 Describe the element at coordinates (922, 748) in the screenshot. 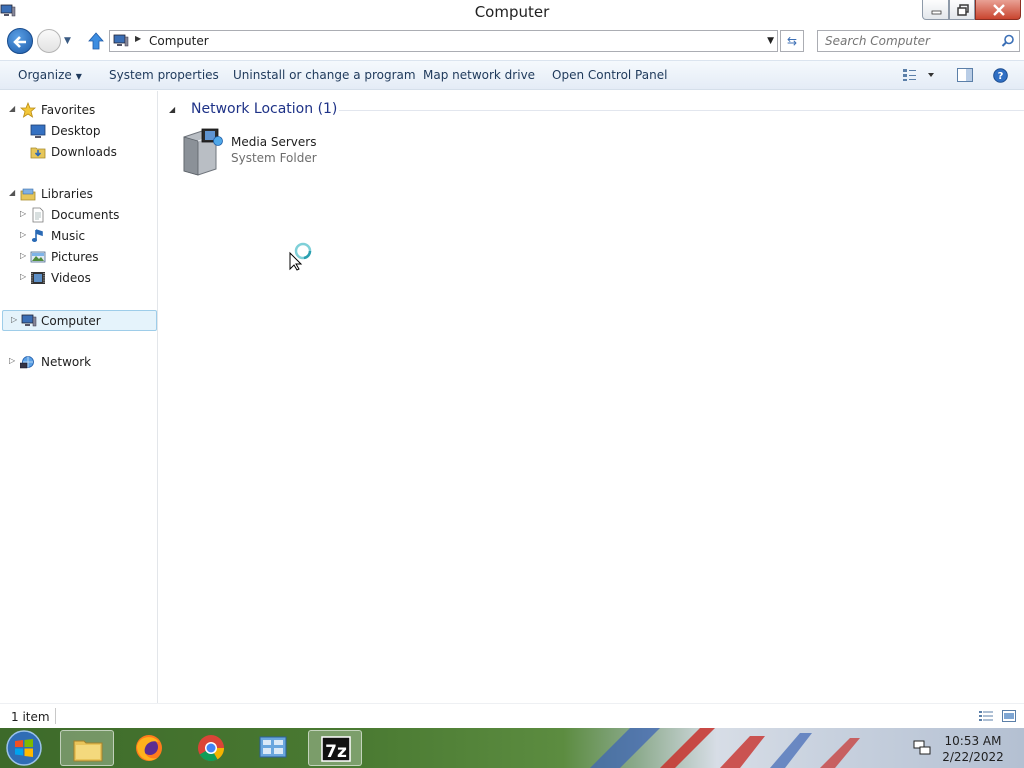

I see `network-tray-icon` at that location.